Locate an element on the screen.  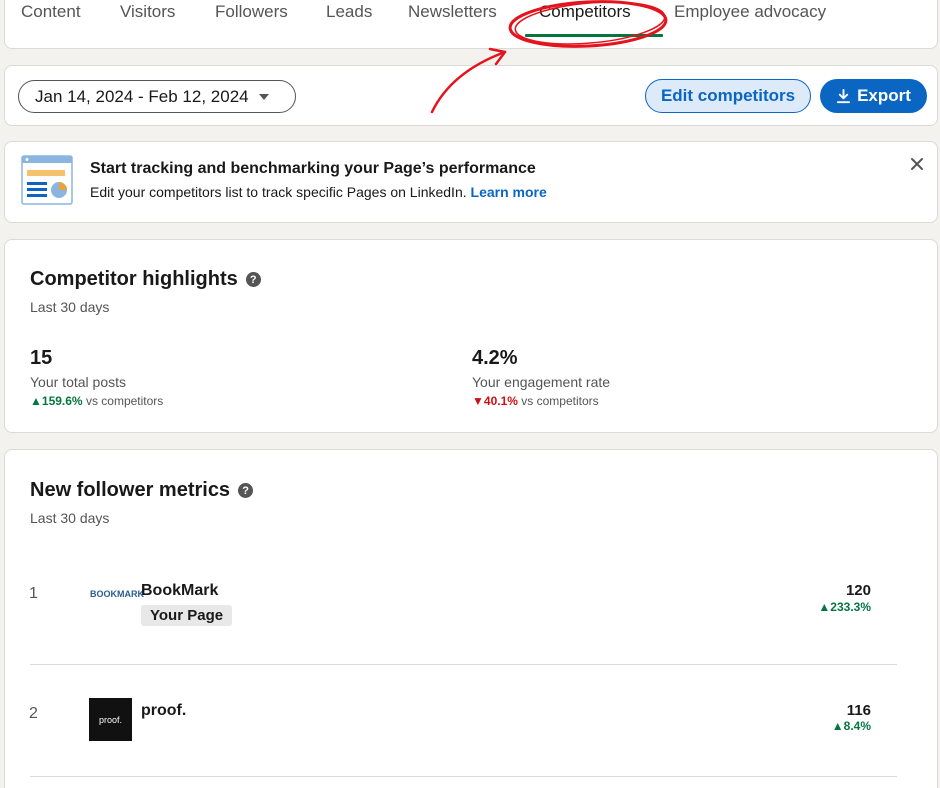
engagement-rate-change: ▼40.1% vs competitors is located at coordinates (535, 401).